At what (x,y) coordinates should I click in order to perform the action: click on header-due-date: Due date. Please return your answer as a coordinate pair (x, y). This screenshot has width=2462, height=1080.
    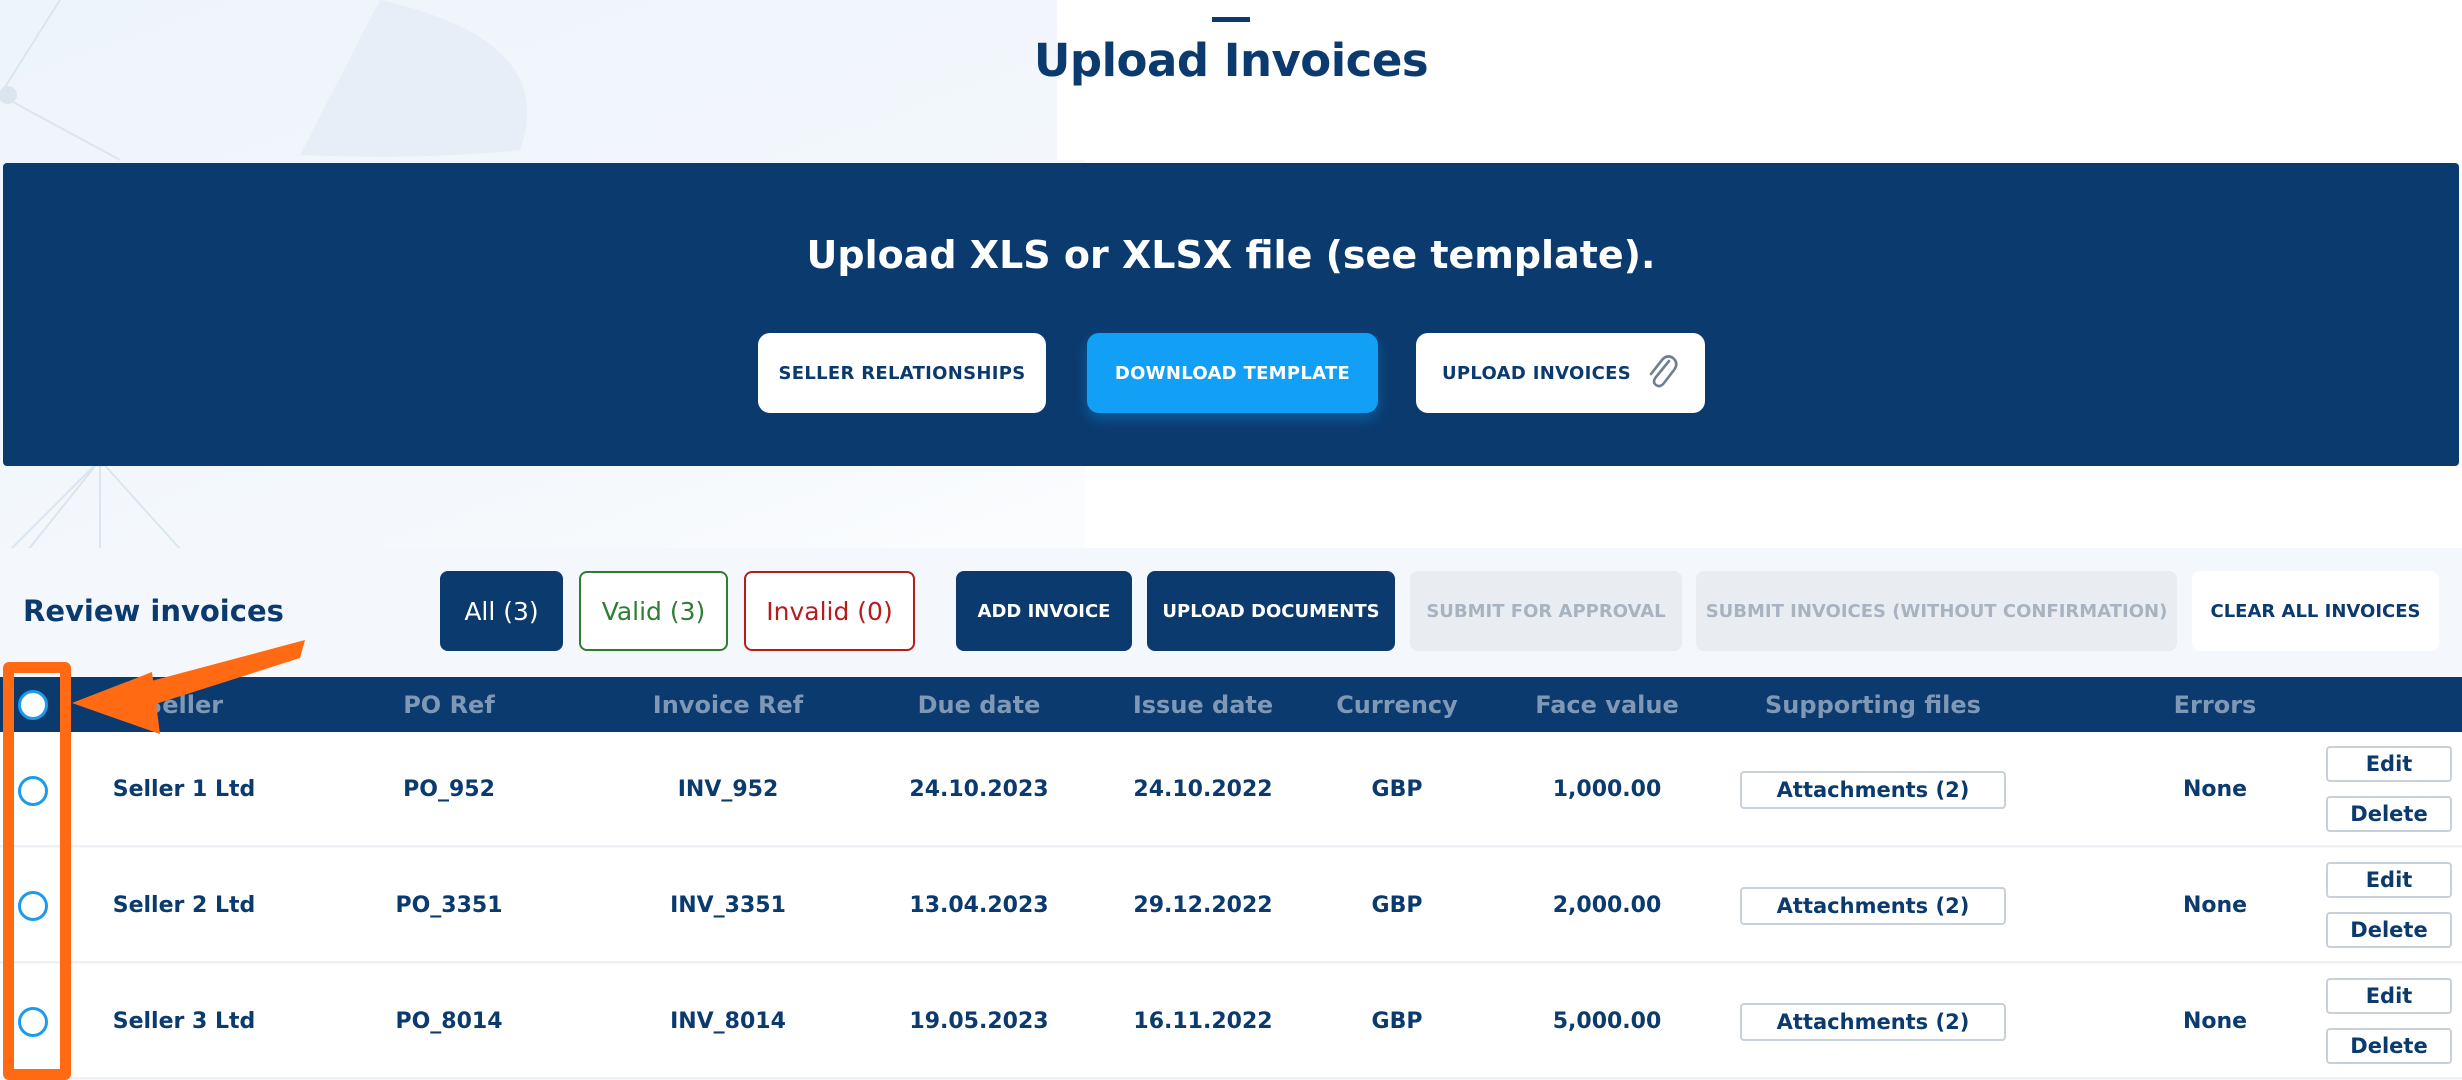
    Looking at the image, I should click on (979, 704).